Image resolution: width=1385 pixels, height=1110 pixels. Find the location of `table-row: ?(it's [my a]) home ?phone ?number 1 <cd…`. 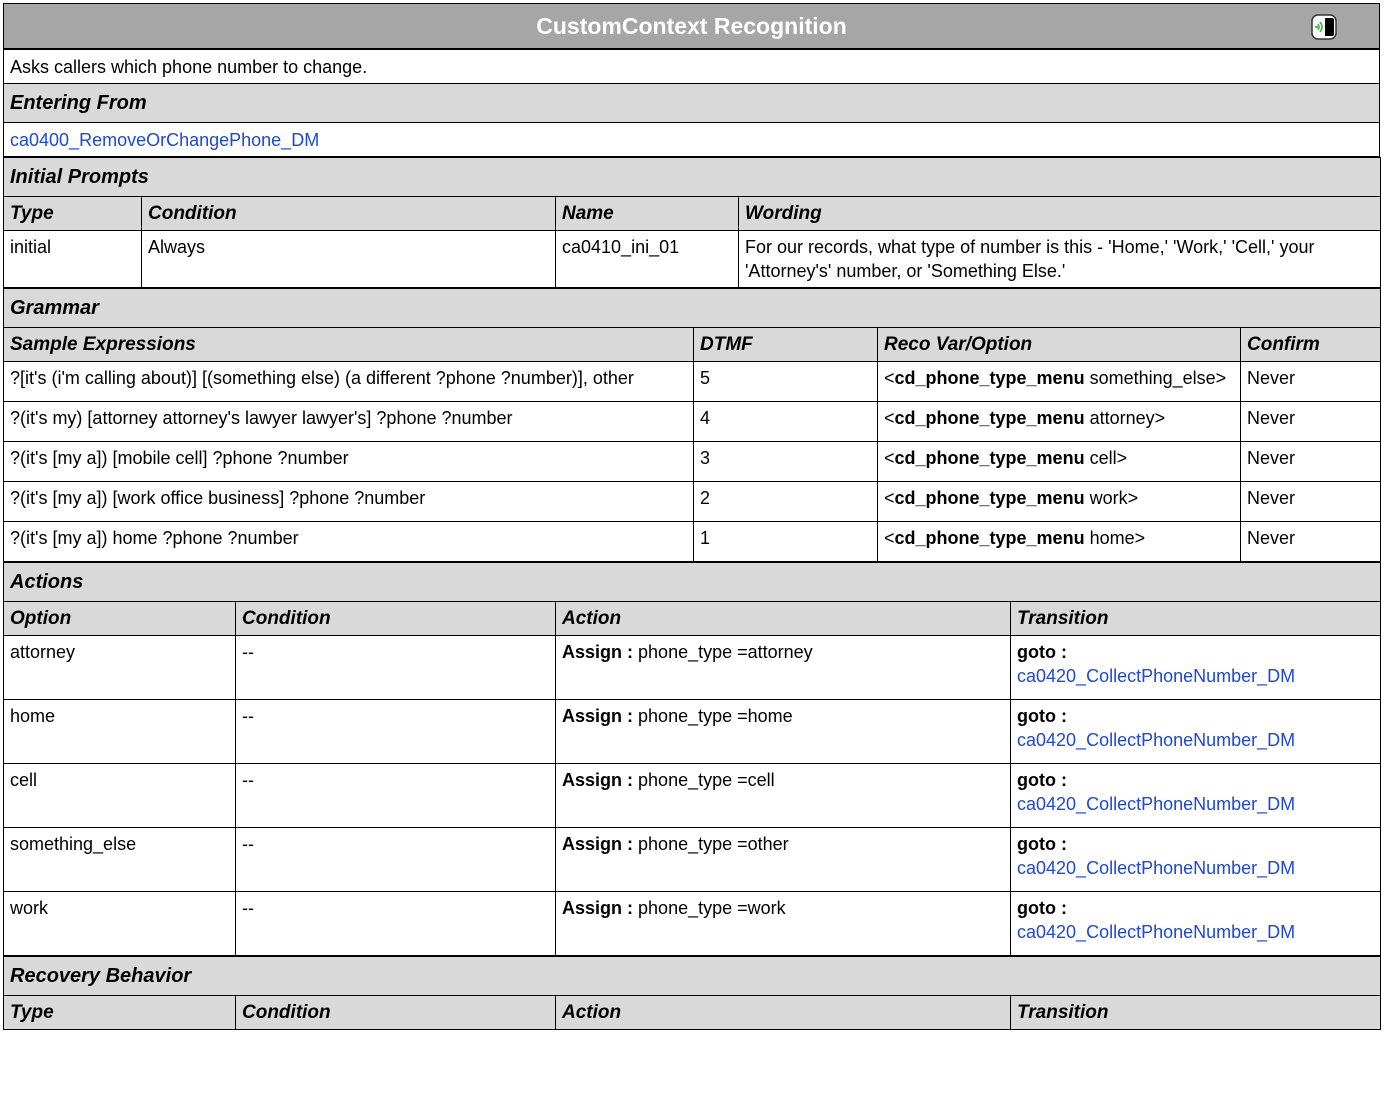

table-row: ?(it's [my a]) home ?phone ?number 1 <cd… is located at coordinates (692, 541).